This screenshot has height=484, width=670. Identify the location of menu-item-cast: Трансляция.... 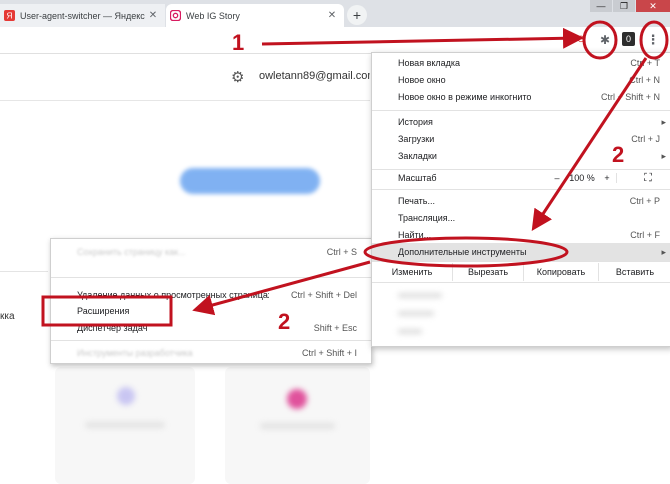
(529, 218).